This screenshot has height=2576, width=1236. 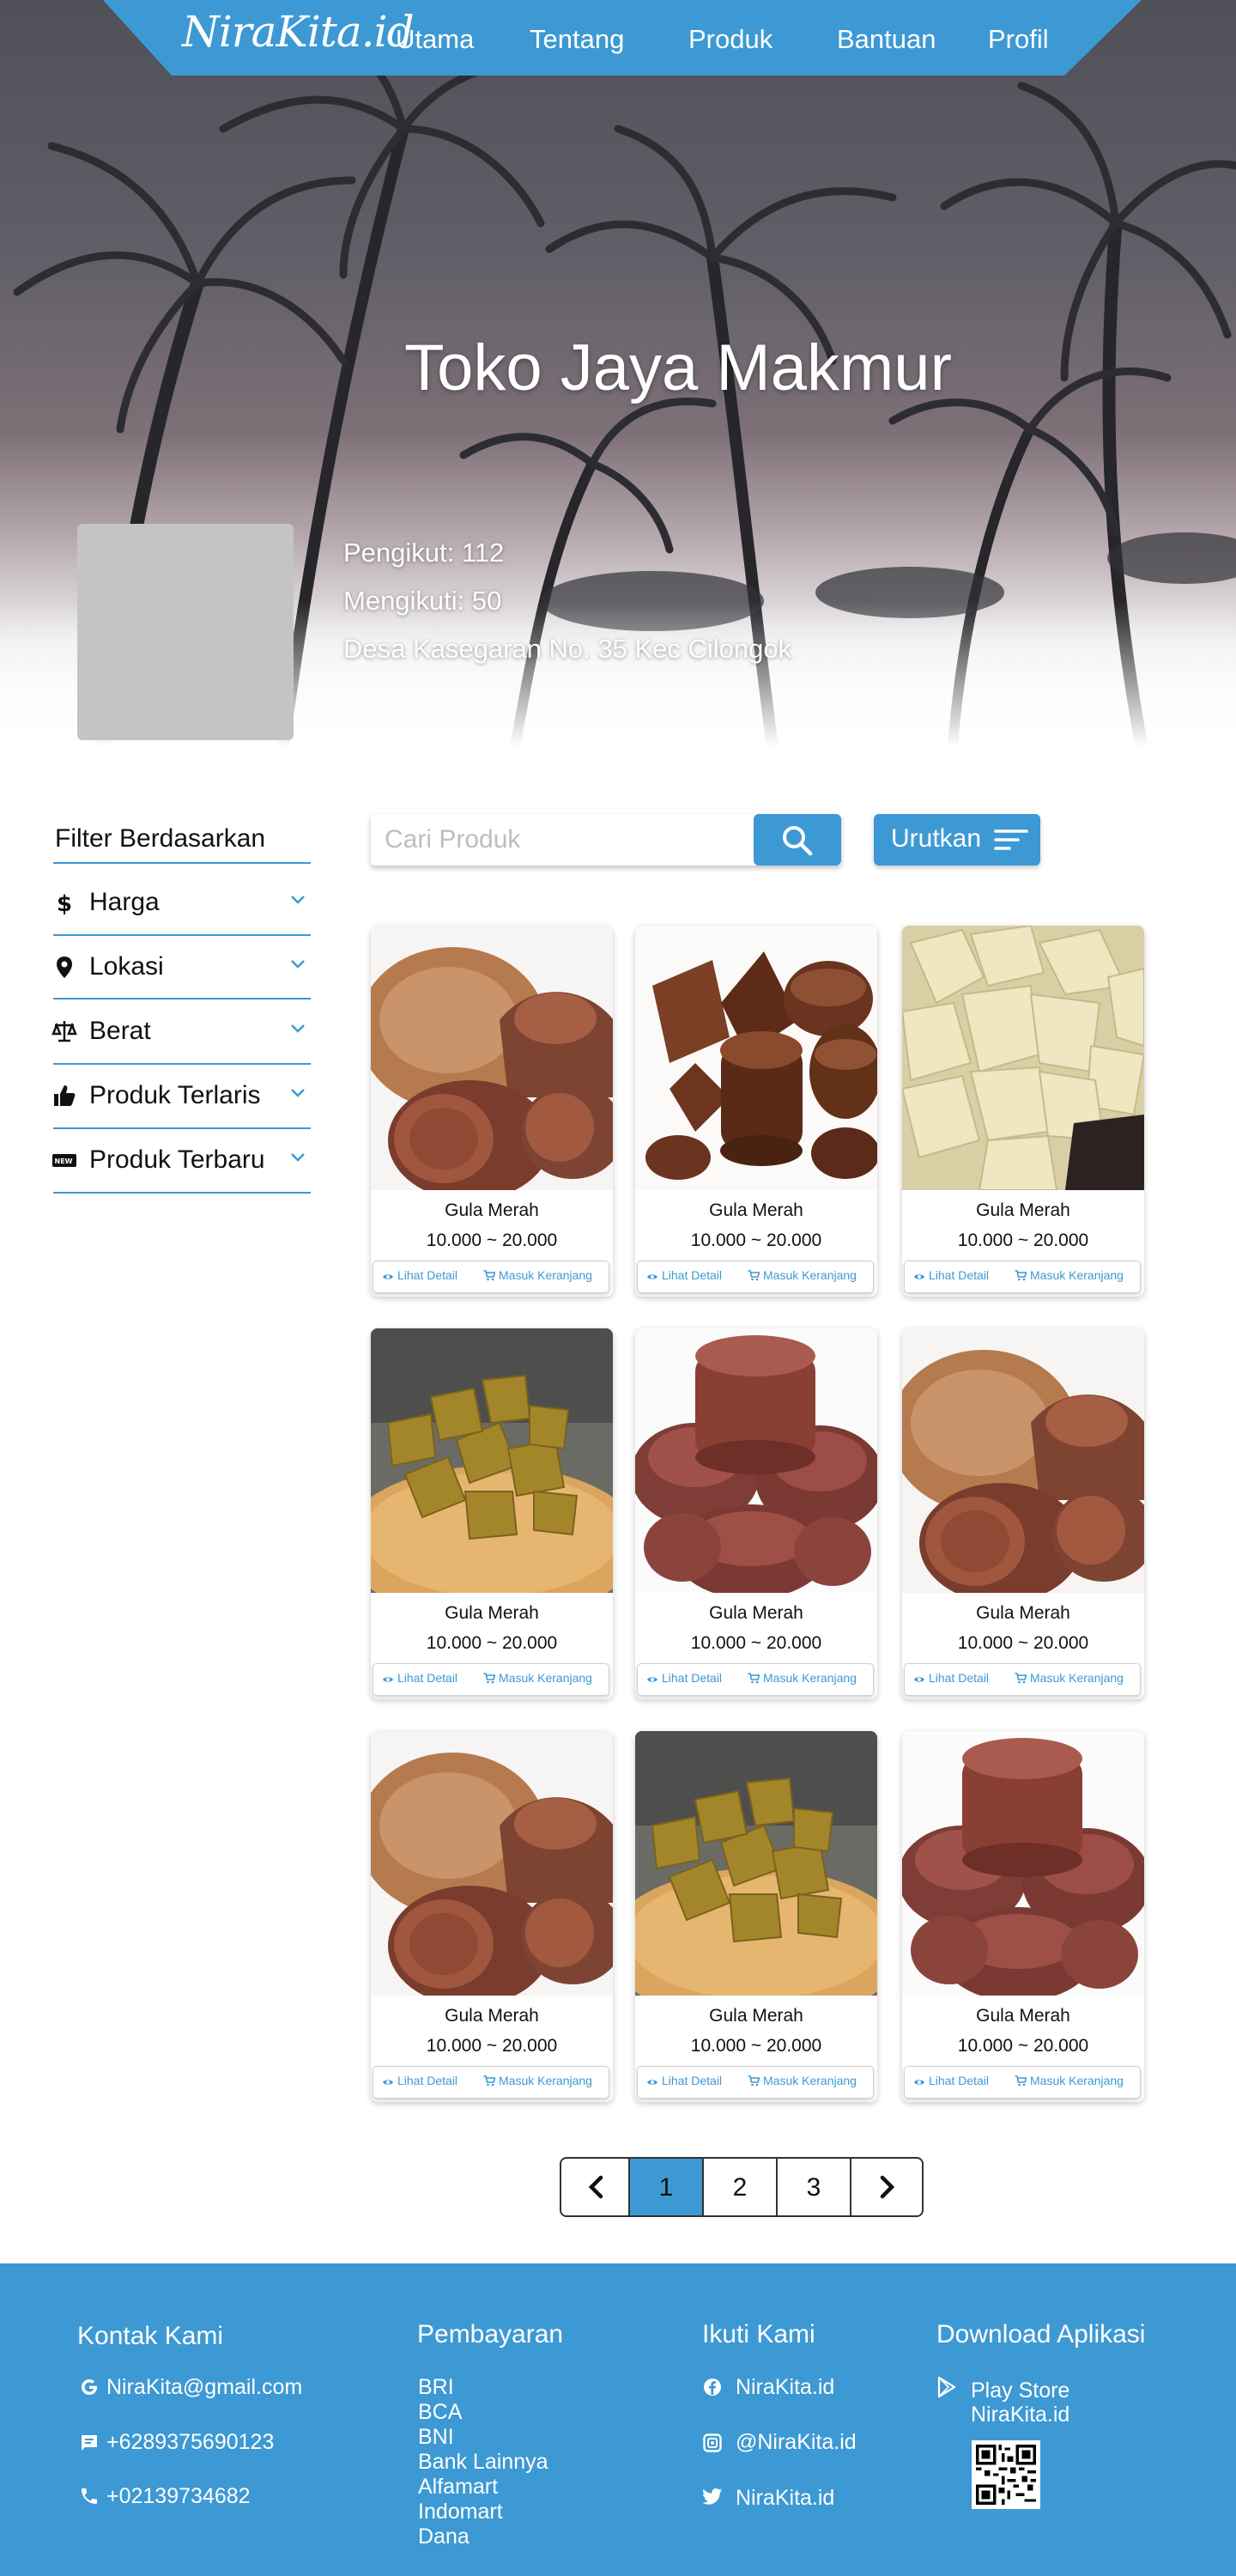 I want to click on following-count: Mengikuti: 50, so click(x=422, y=601).